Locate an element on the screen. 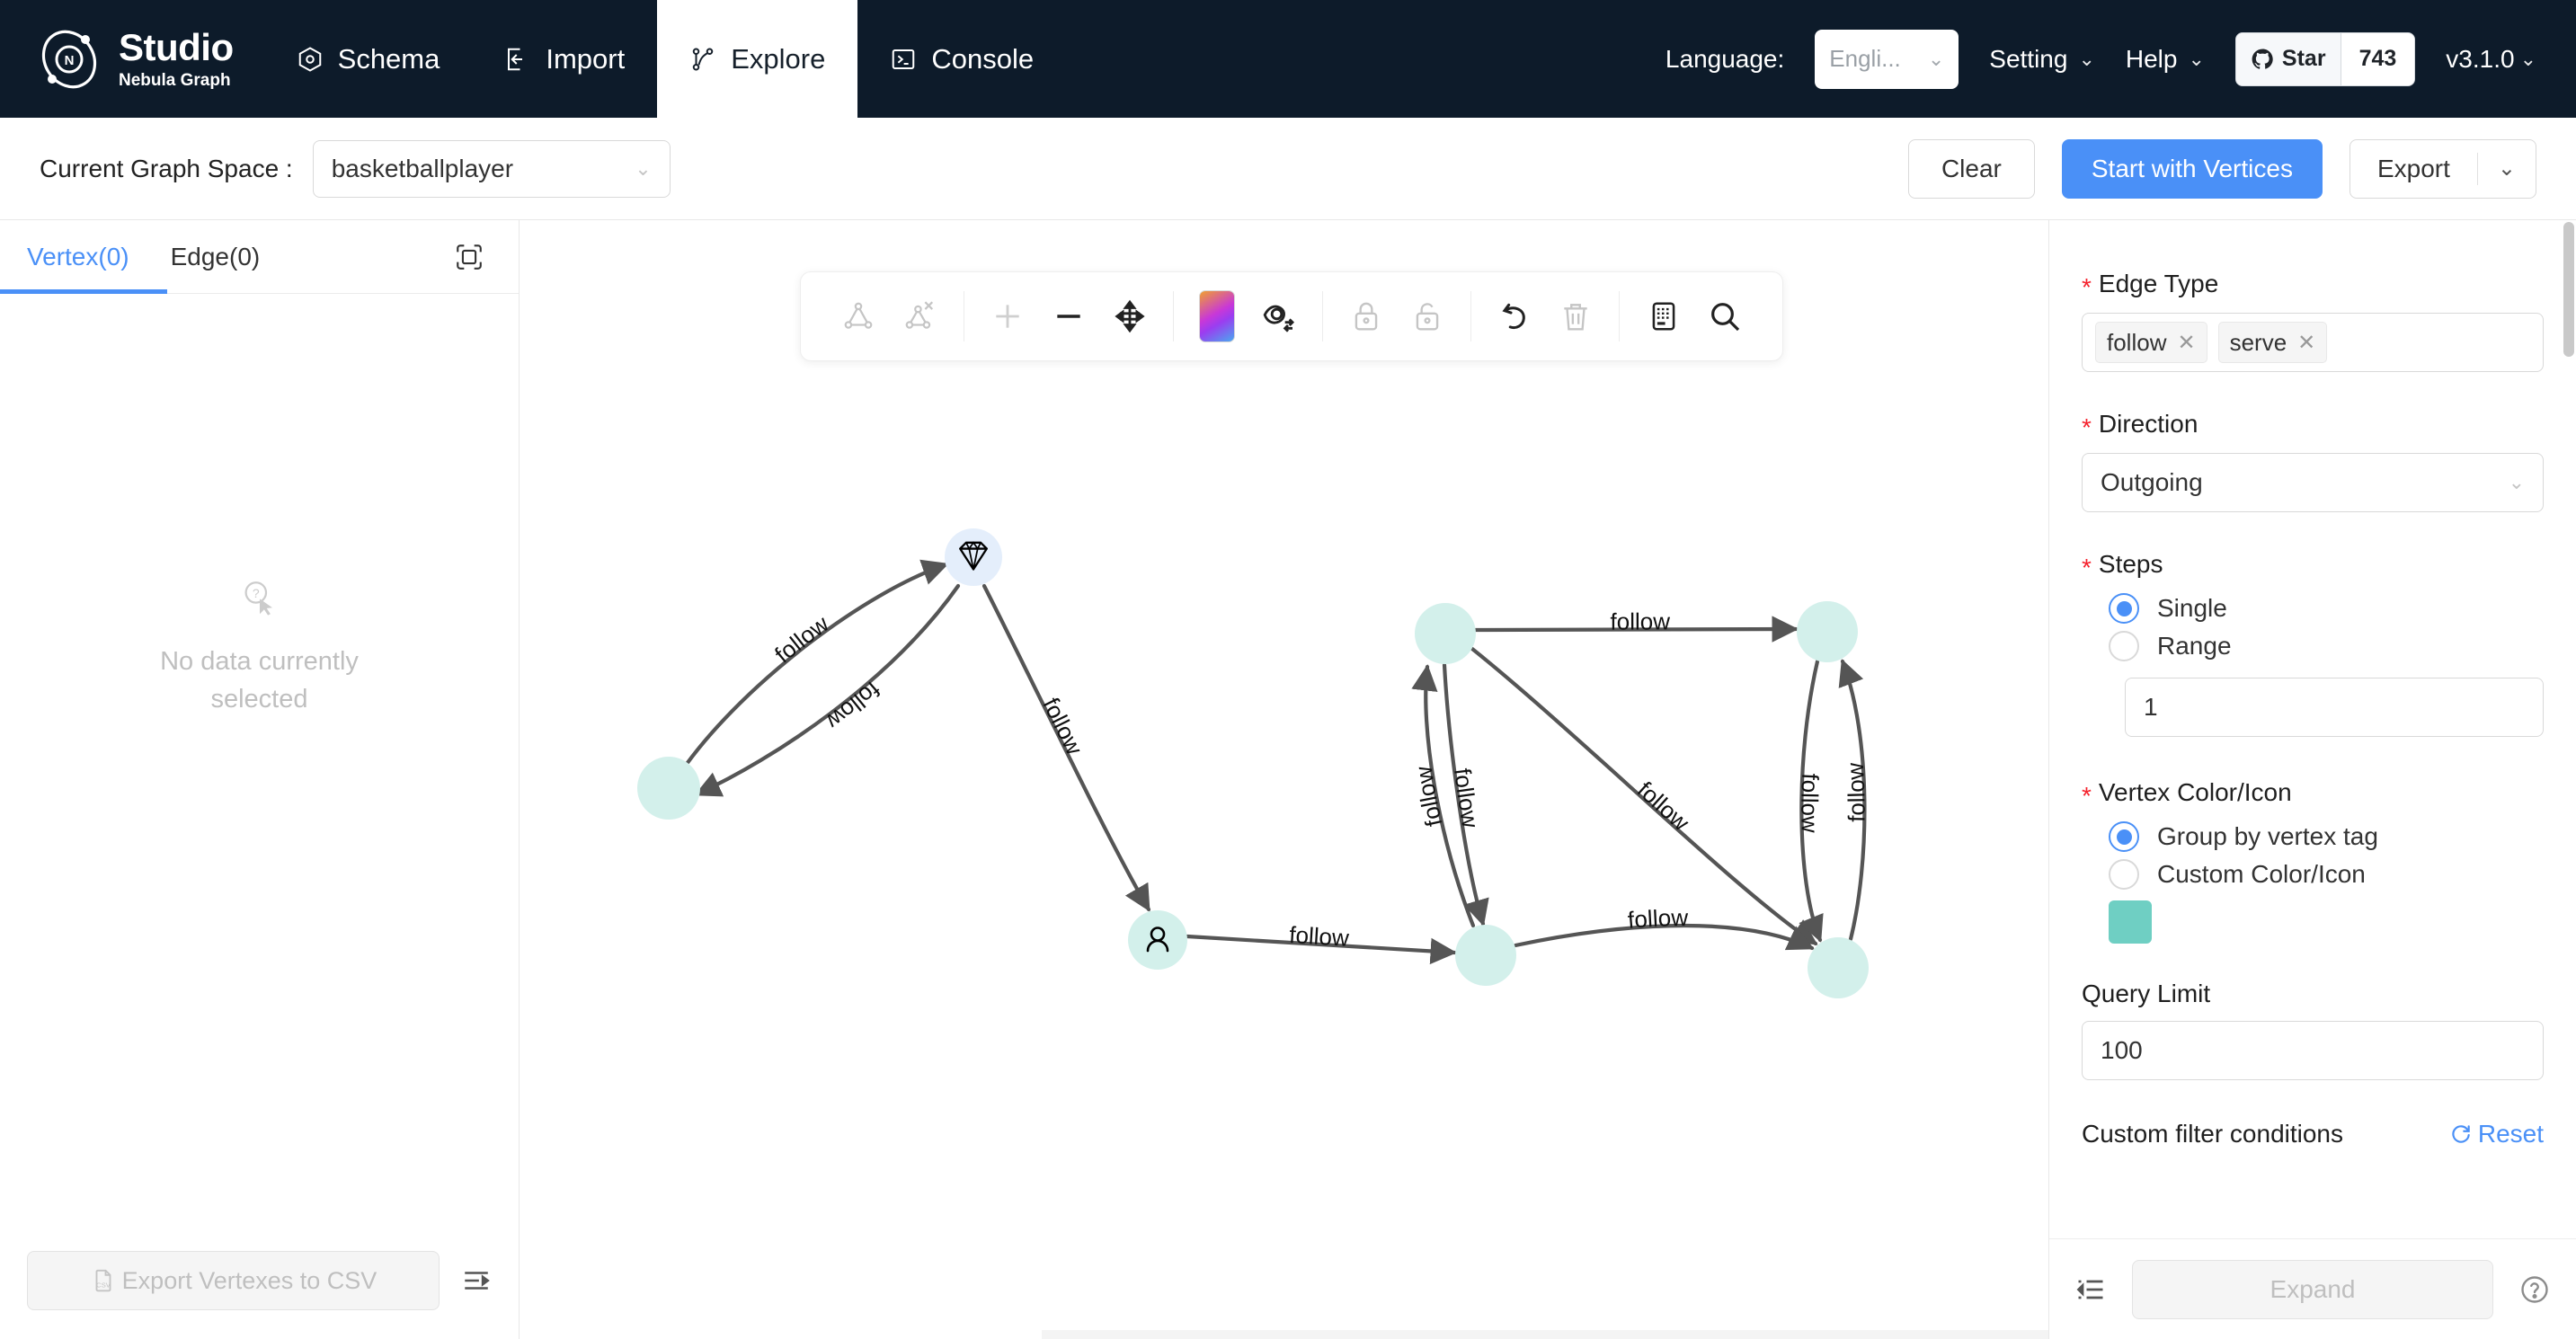 The height and width of the screenshot is (1339, 2576). edge-type-tag-serve: serve ✕ is located at coordinates (2272, 343).